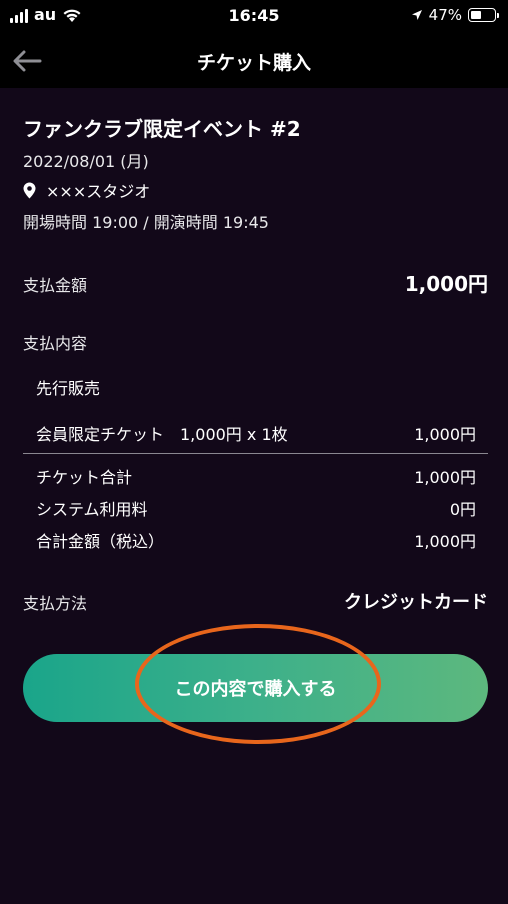 The width and height of the screenshot is (508, 904). Describe the element at coordinates (254, 17) in the screenshot. I see `status-bar: au 16:45 47%` at that location.